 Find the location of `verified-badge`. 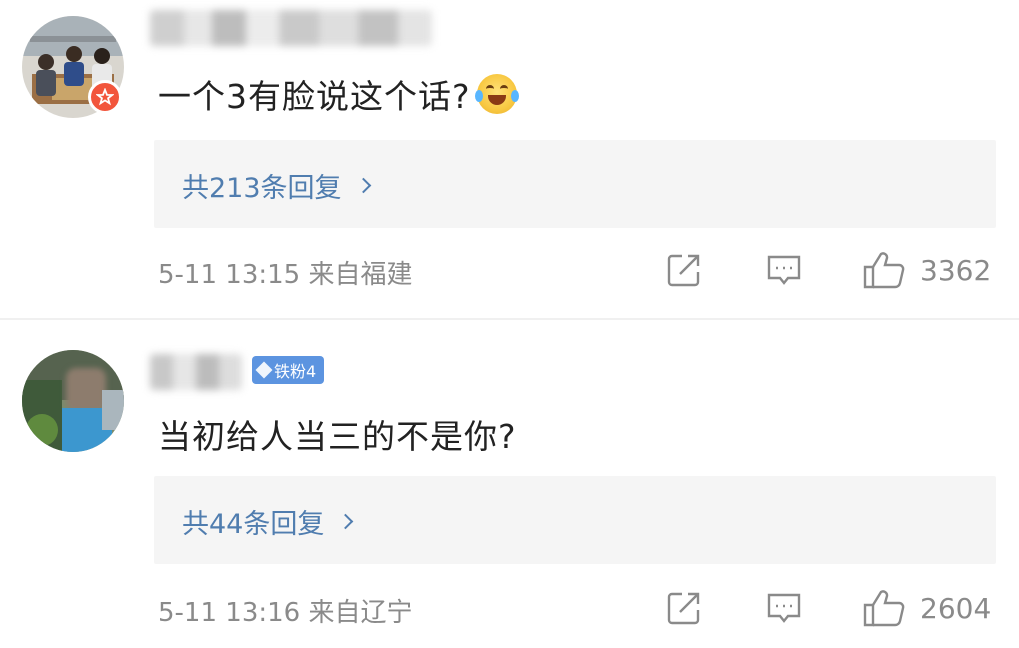

verified-badge is located at coordinates (105, 97).